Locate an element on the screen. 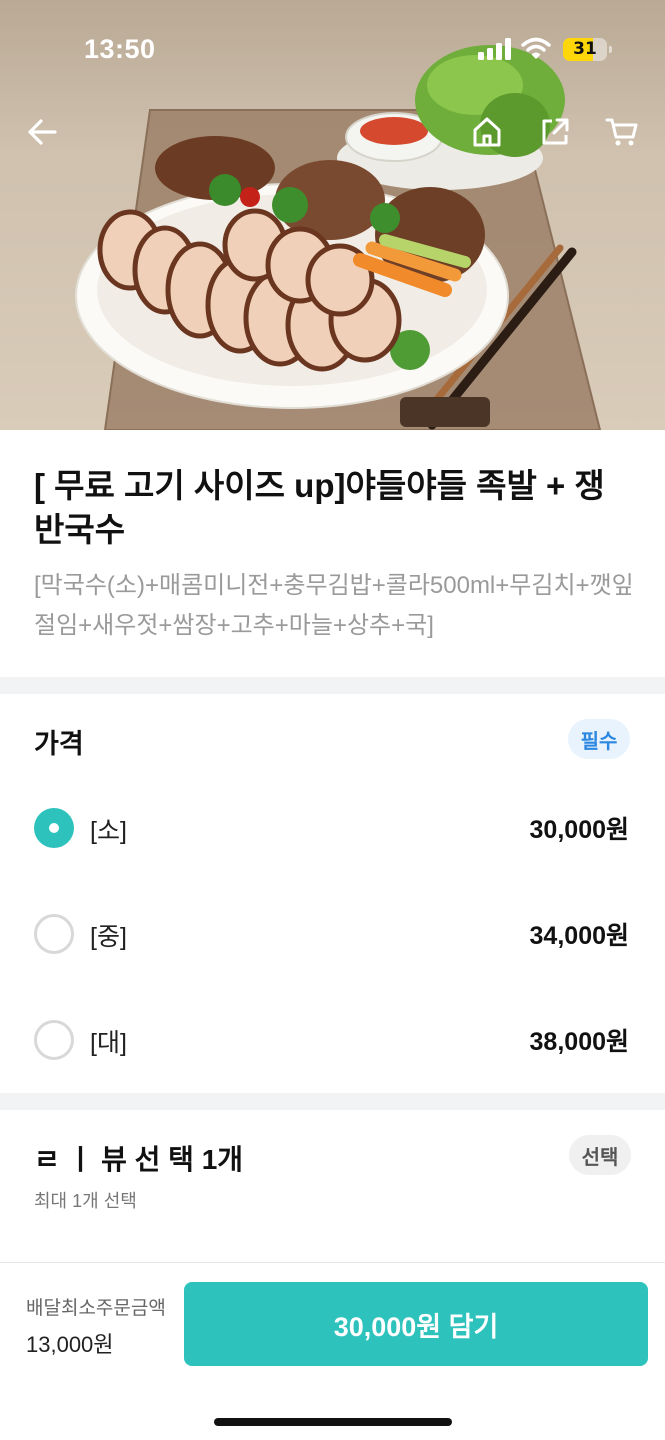 The height and width of the screenshot is (1440, 665). min-order-value: 13,000원 is located at coordinates (70, 1344).